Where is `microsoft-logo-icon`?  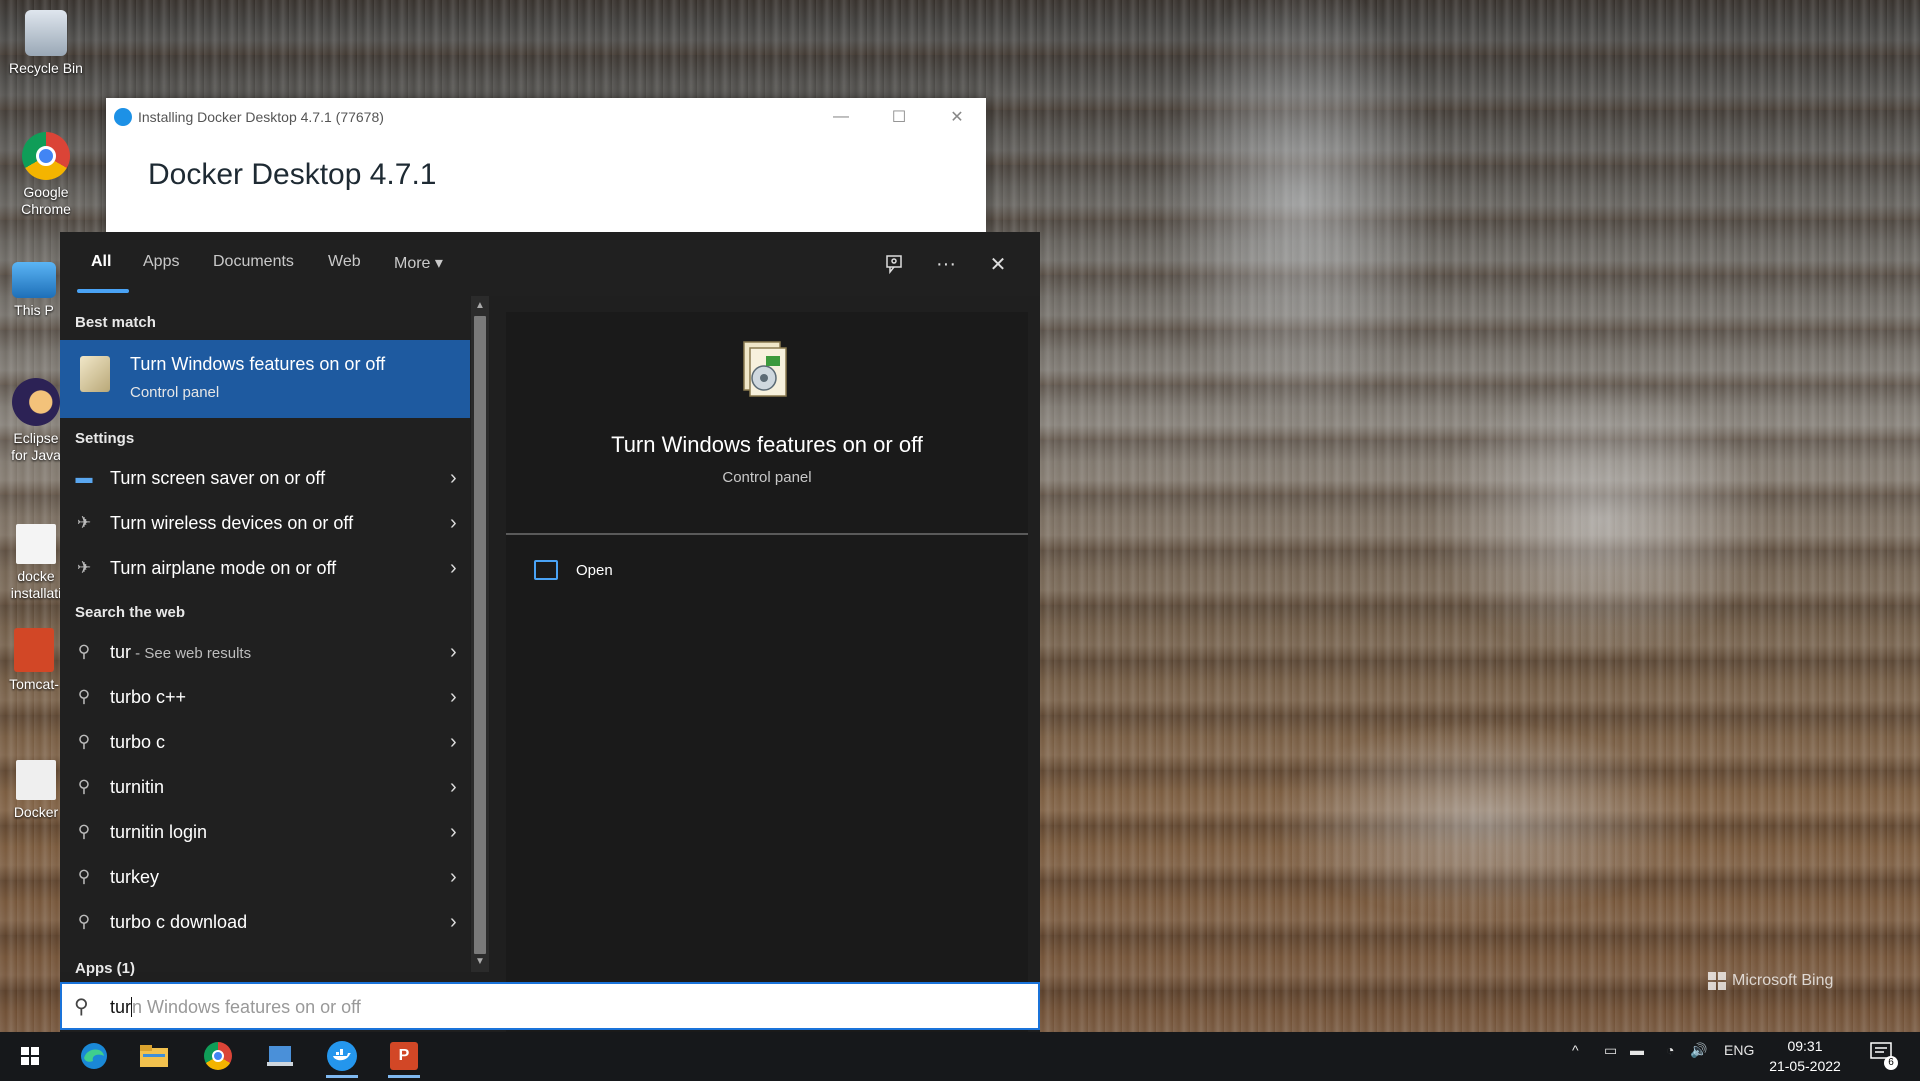 microsoft-logo-icon is located at coordinates (1717, 981).